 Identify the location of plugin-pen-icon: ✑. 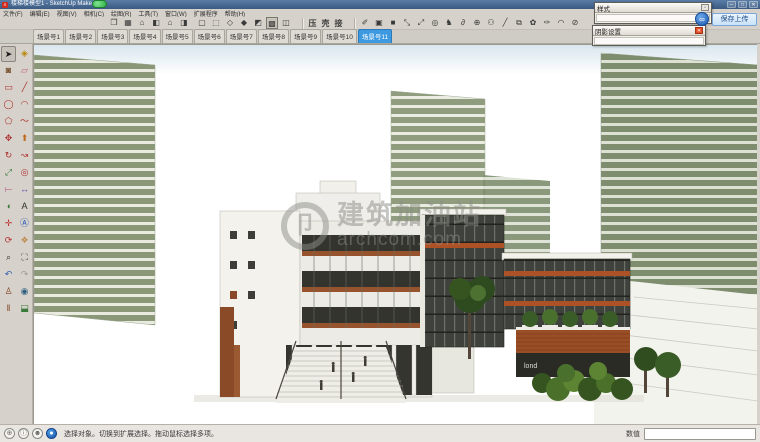
(547, 23).